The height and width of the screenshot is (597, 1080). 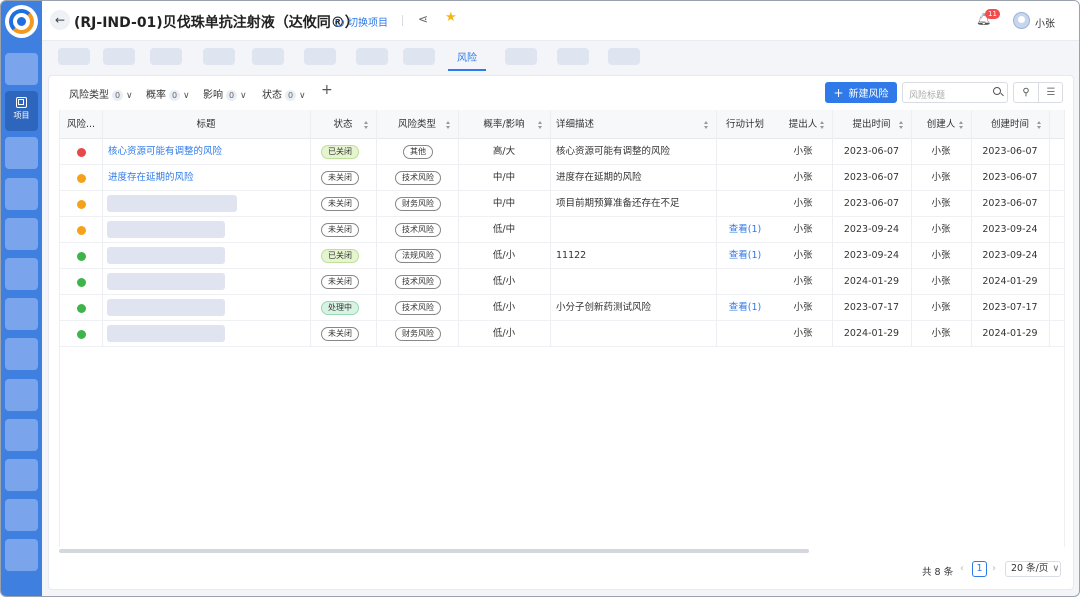 I want to click on table-row: 未关闭 财务风险 低/小 小张 2024-01-29 小张 2024-01-29, so click(x=562, y=334).